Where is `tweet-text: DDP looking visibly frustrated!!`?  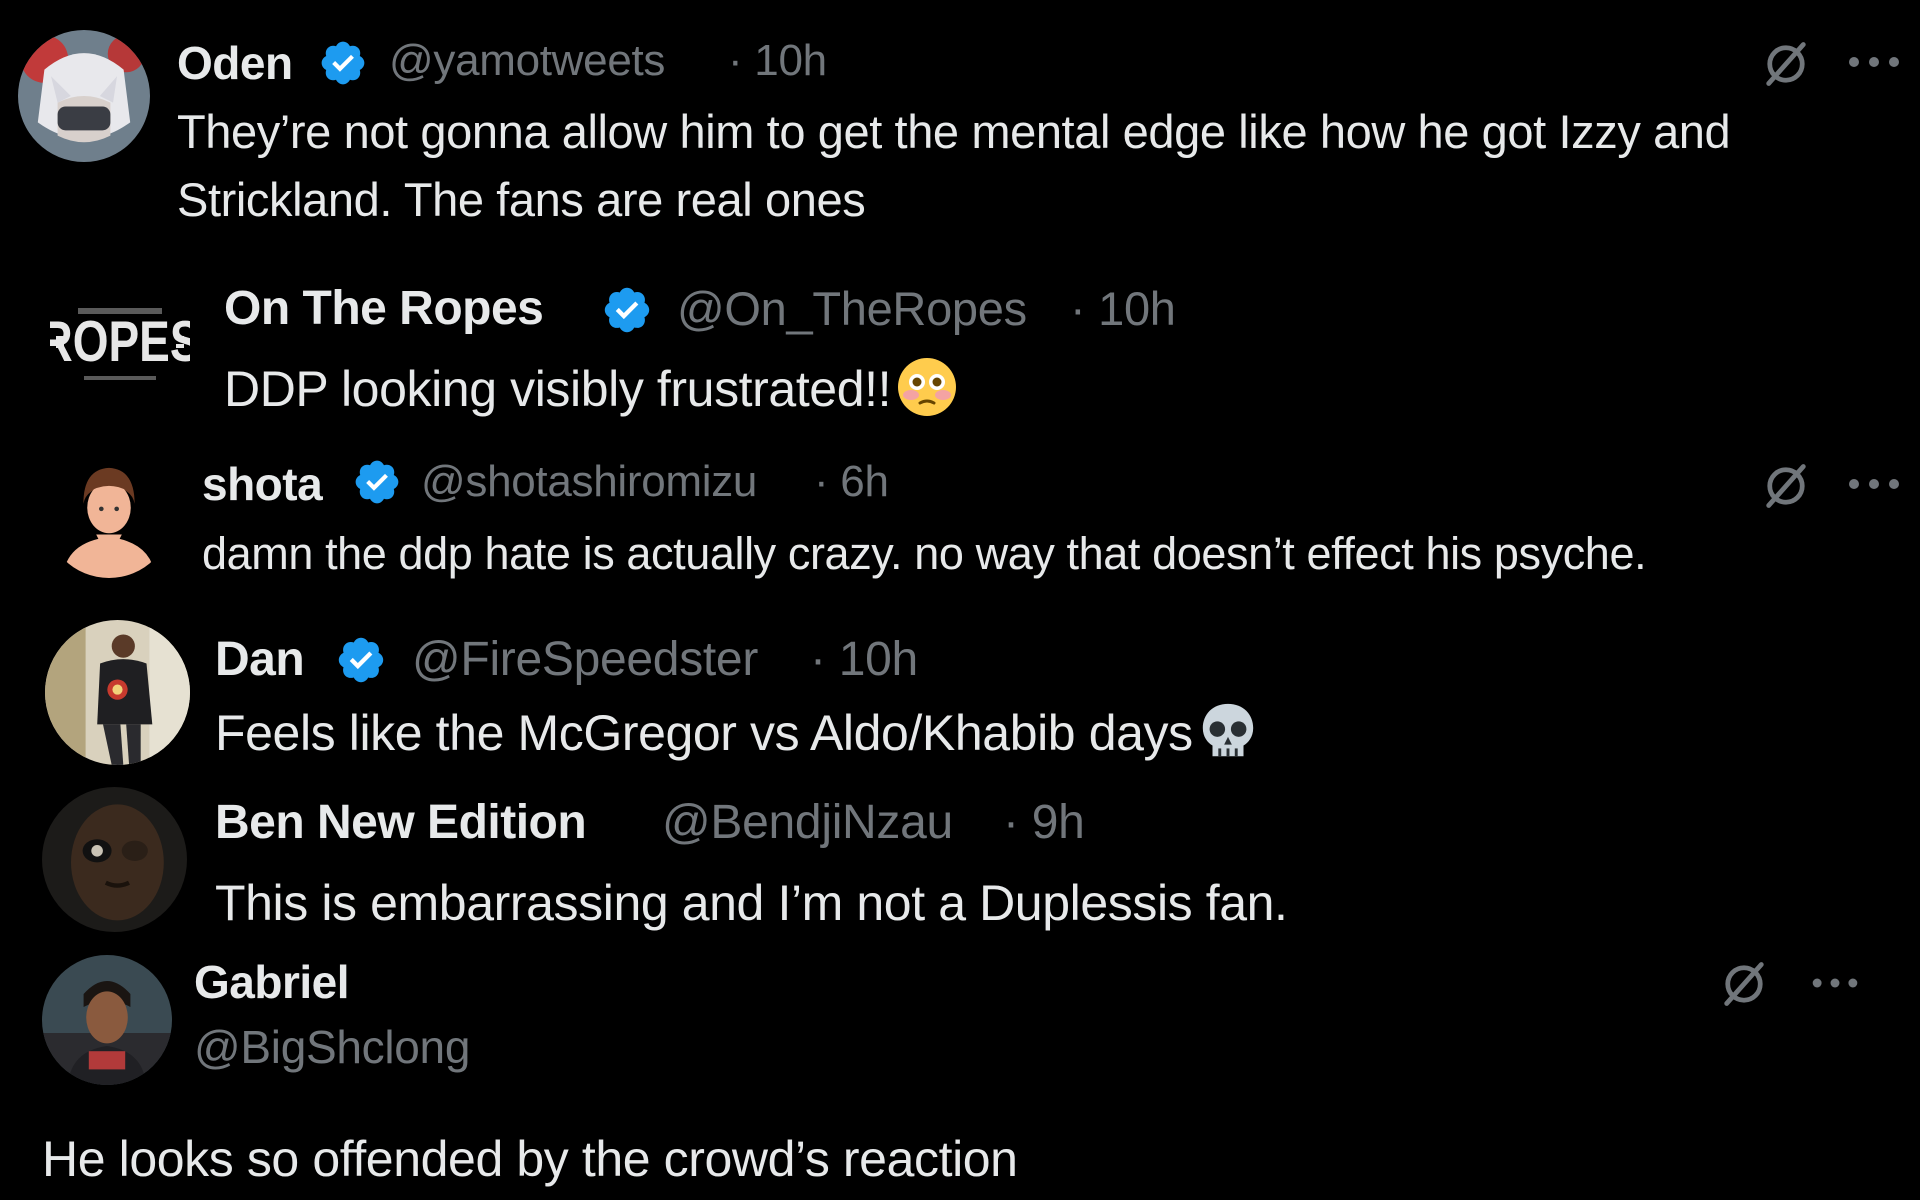
tweet-text: DDP looking visibly frustrated!! is located at coordinates (591, 391).